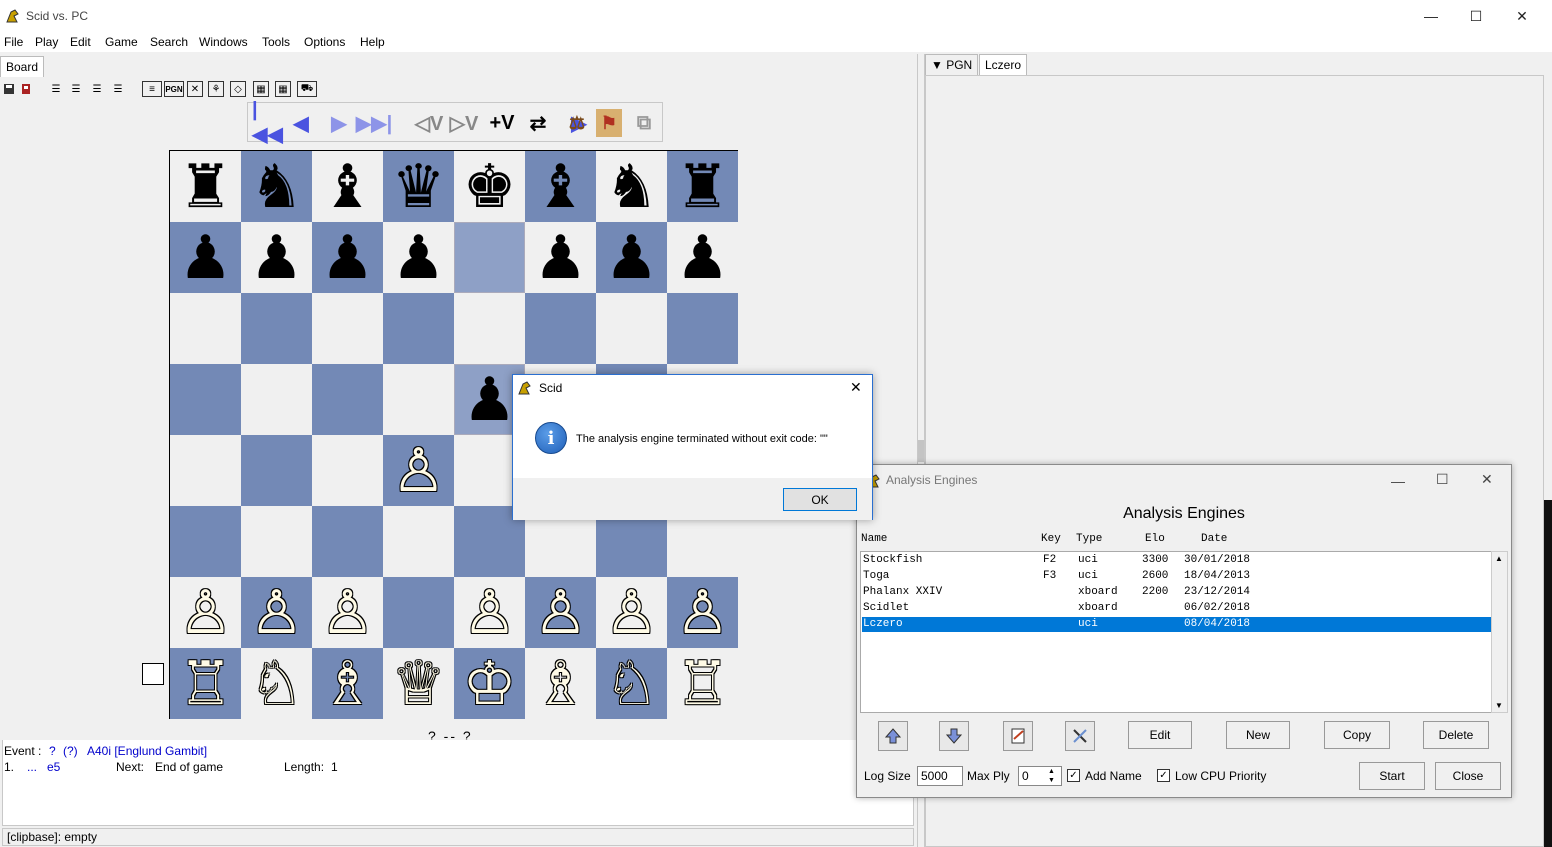 This screenshot has width=1552, height=847. What do you see at coordinates (372, 42) in the screenshot?
I see `menu-help: Help` at bounding box center [372, 42].